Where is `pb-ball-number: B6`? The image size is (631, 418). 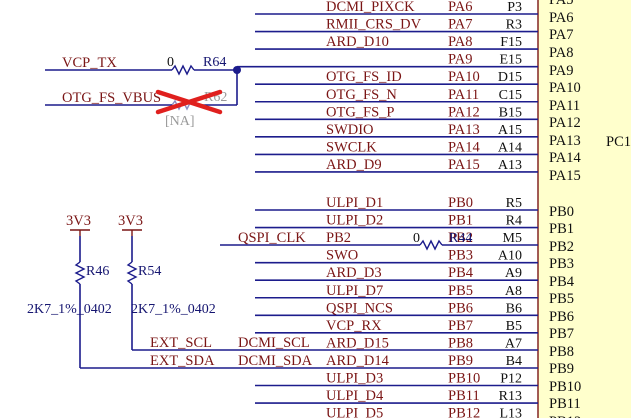 pb-ball-number: B6 is located at coordinates (514, 308).